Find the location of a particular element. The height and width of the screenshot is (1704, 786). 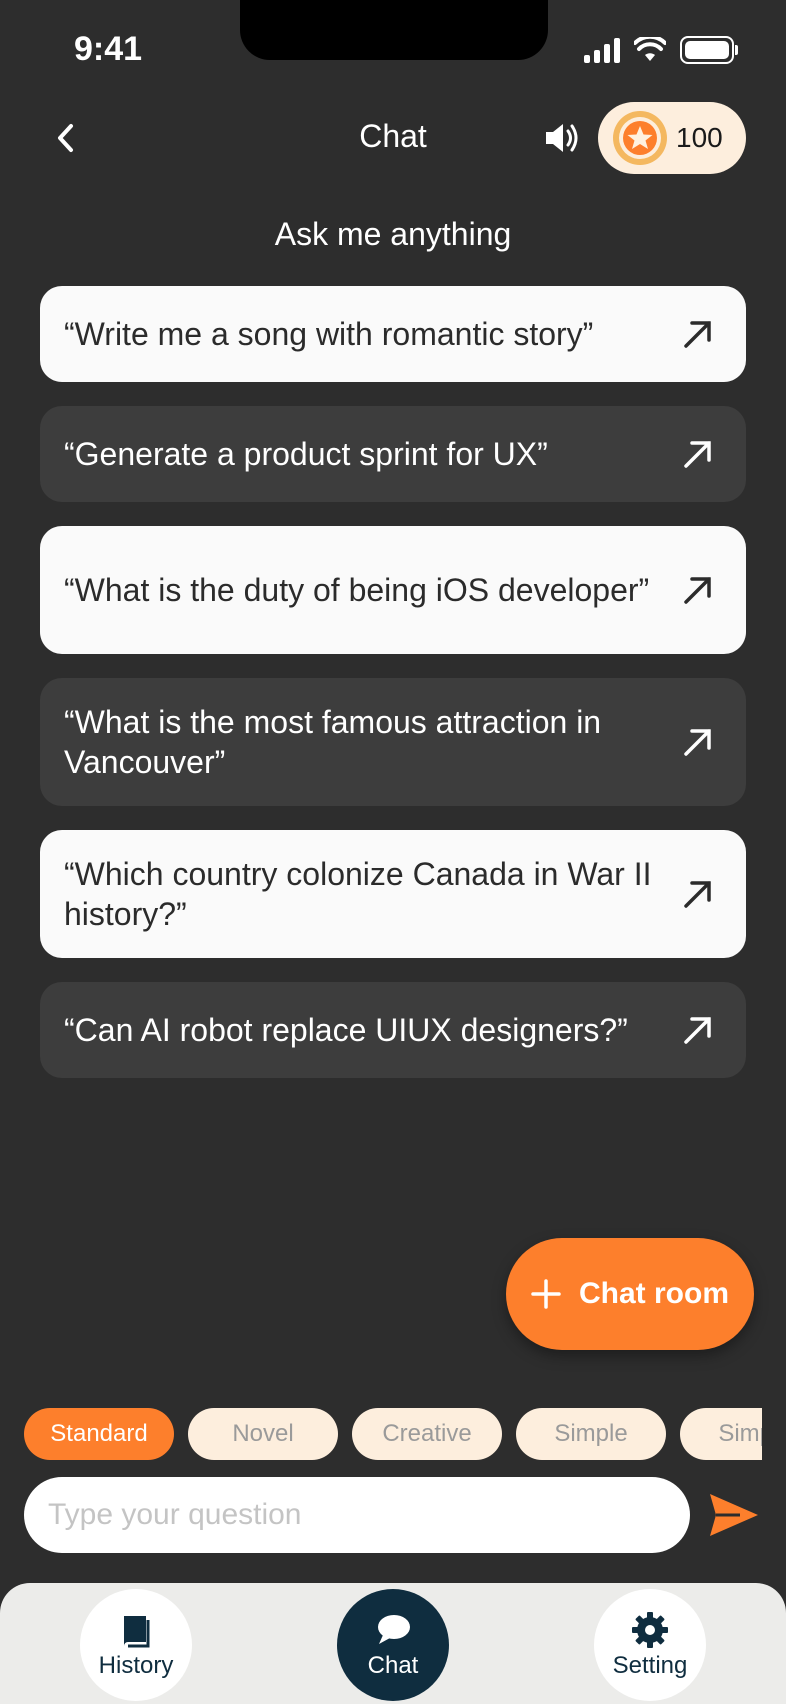

star-coin-icon is located at coordinates (640, 138).